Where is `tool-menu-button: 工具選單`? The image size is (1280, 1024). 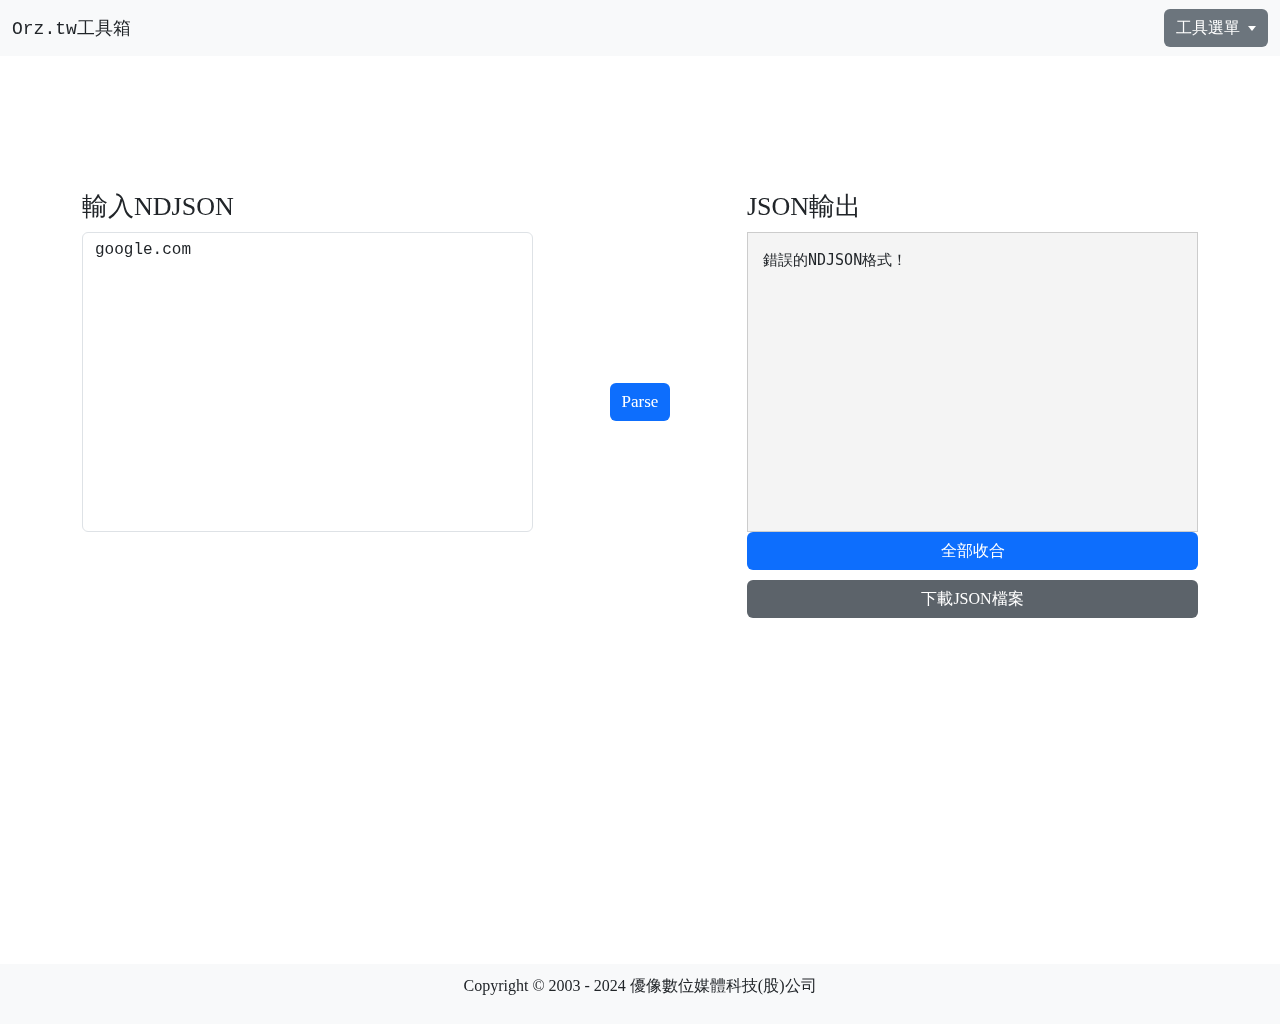
tool-menu-button: 工具選單 is located at coordinates (1216, 28).